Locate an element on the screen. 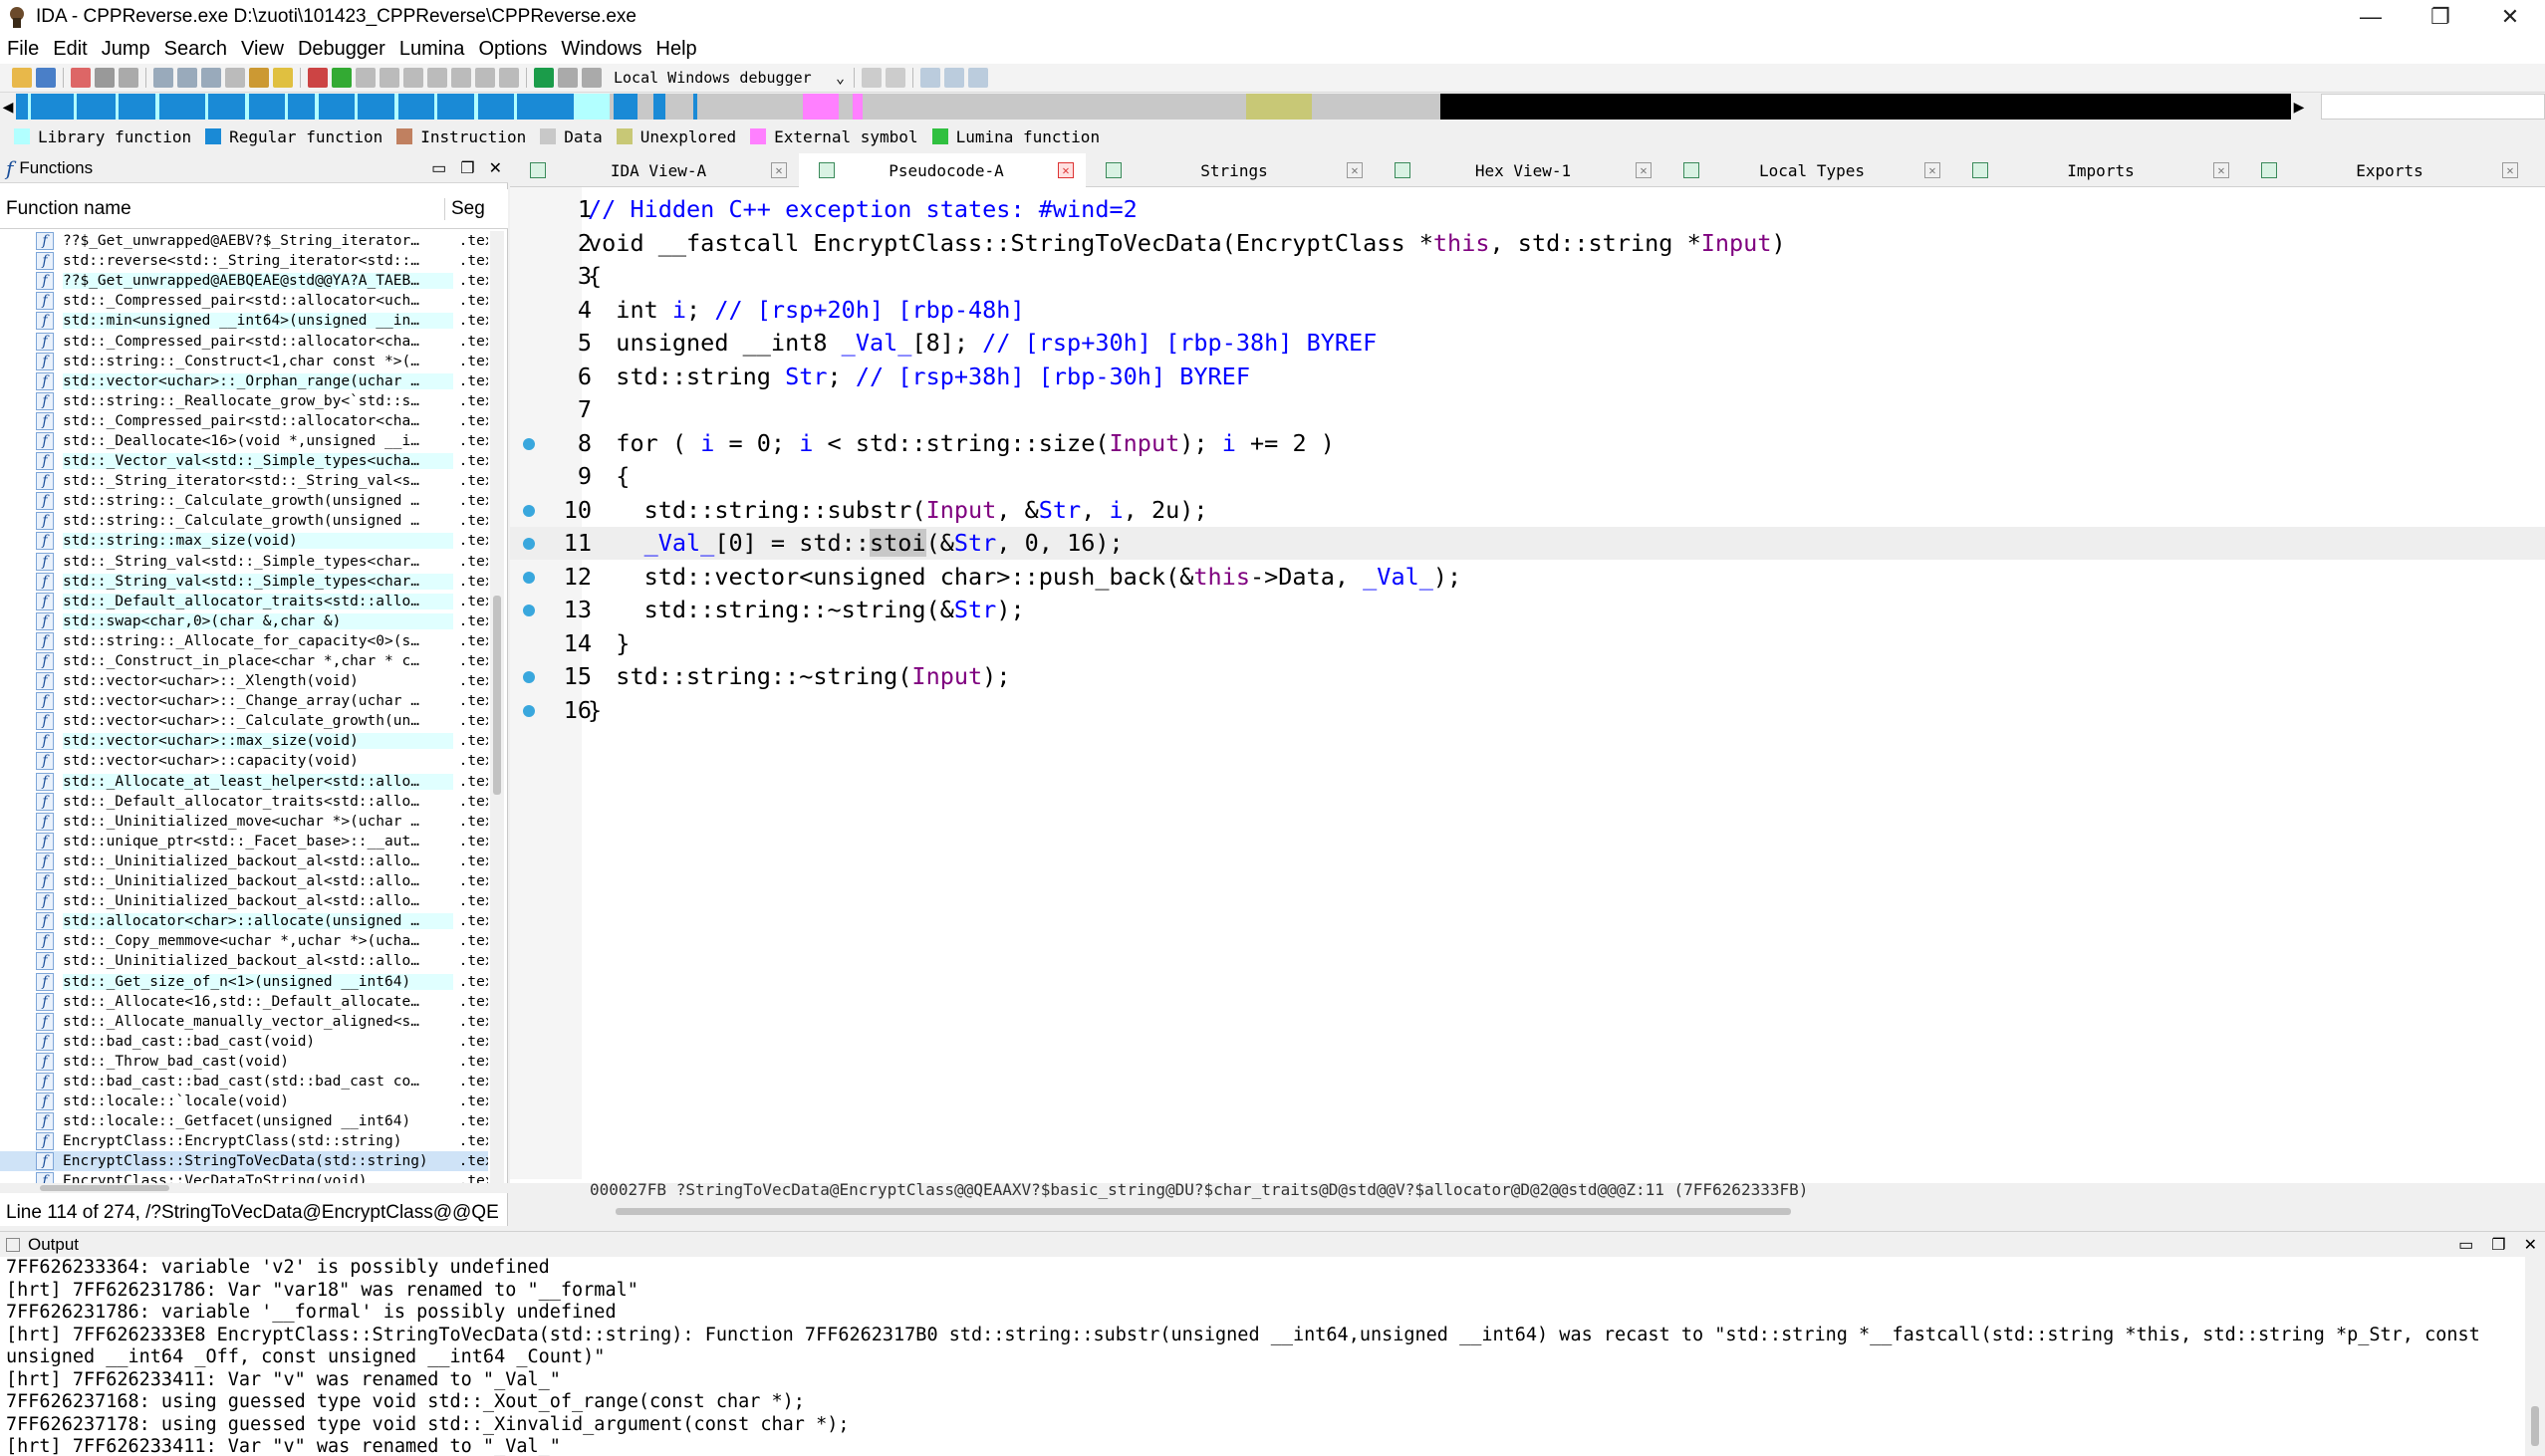 This screenshot has width=2545, height=1456. step-over-icon is located at coordinates (895, 78).